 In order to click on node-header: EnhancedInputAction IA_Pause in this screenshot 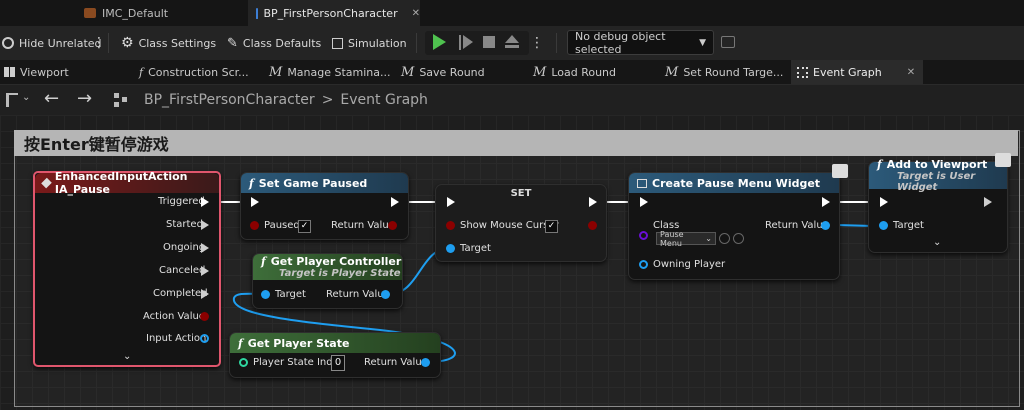, I will do `click(127, 183)`.